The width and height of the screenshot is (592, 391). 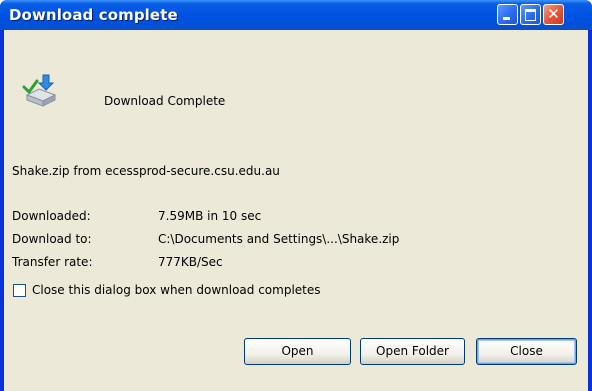 I want to click on minimize-button, so click(x=507, y=14).